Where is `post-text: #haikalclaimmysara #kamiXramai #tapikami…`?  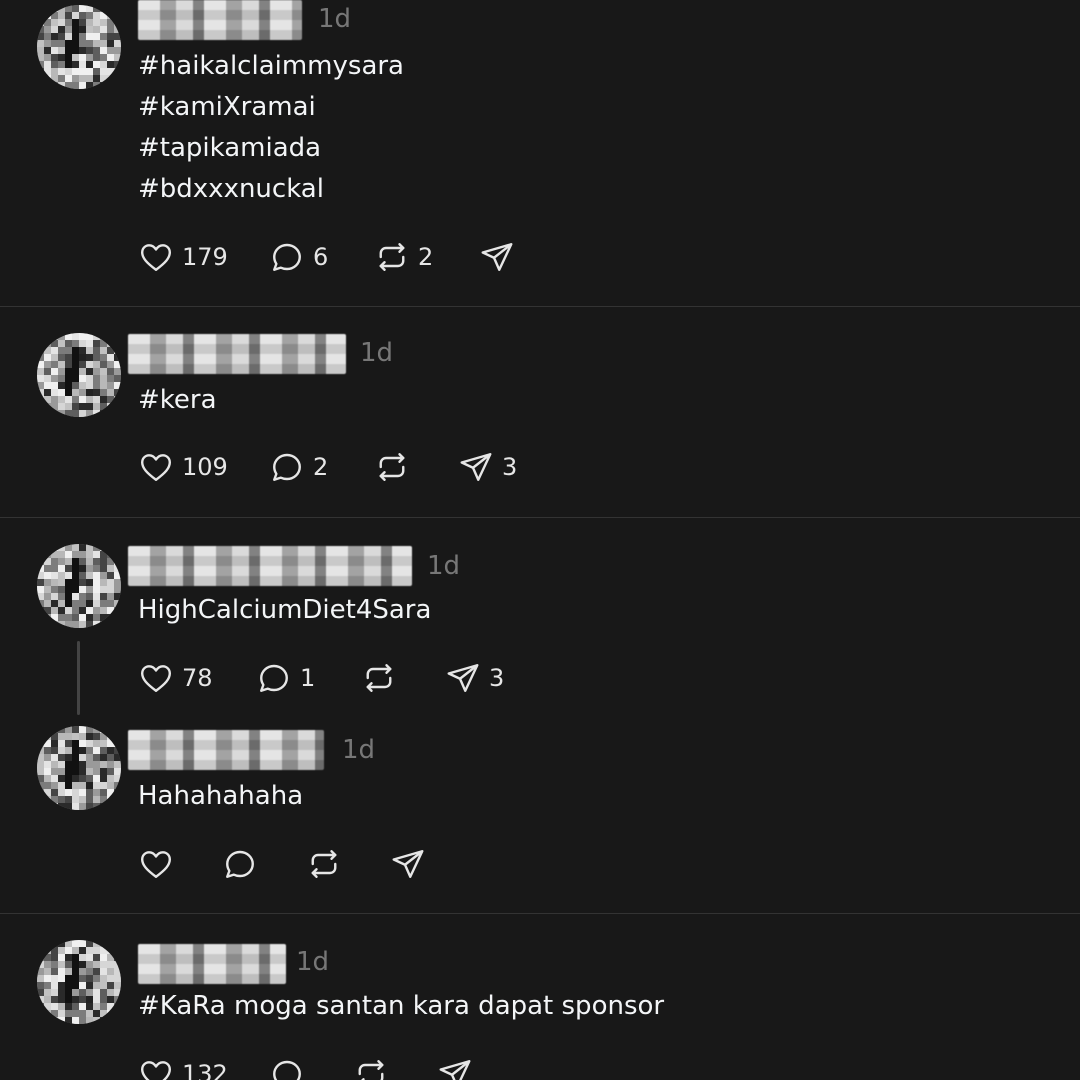 post-text: #haikalclaimmysara #kamiXramai #tapikami… is located at coordinates (271, 127).